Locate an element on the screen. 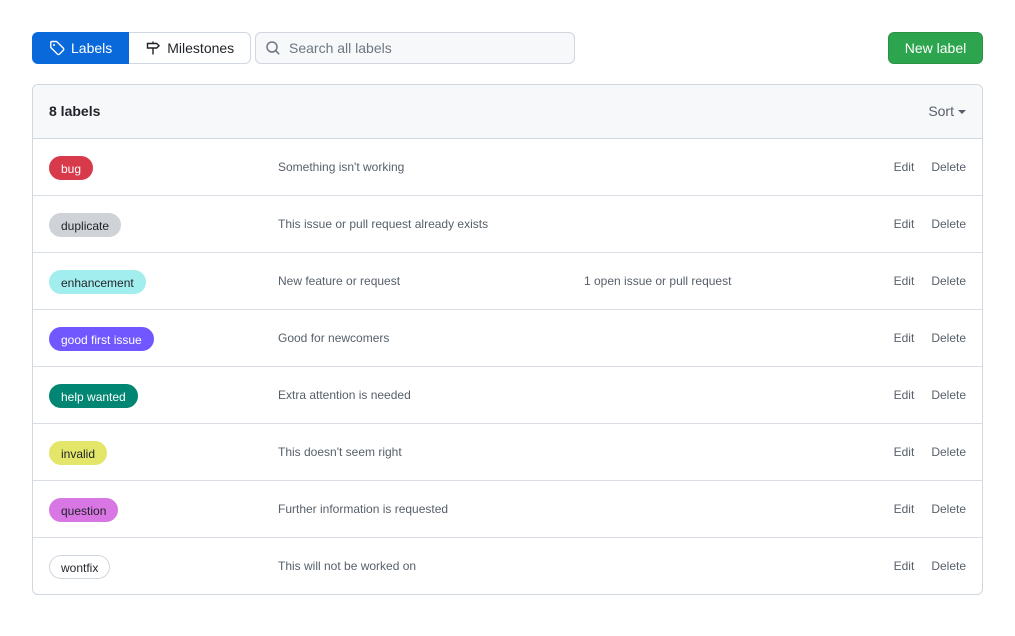  sort-label: Sort is located at coordinates (941, 111).